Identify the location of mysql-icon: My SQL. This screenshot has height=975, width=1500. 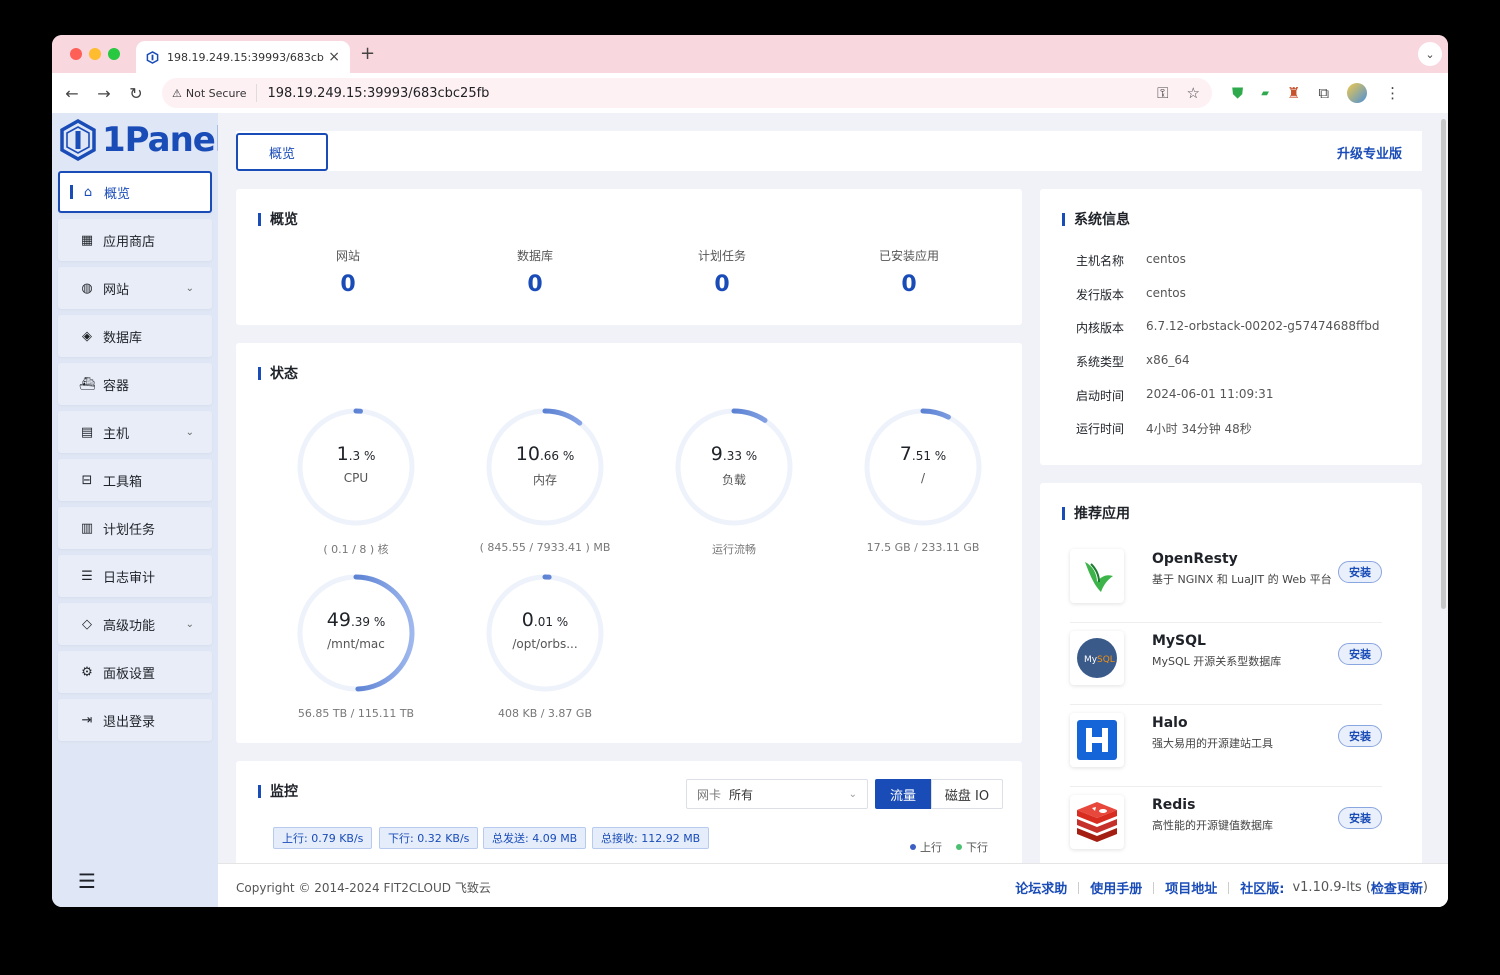
(1097, 658).